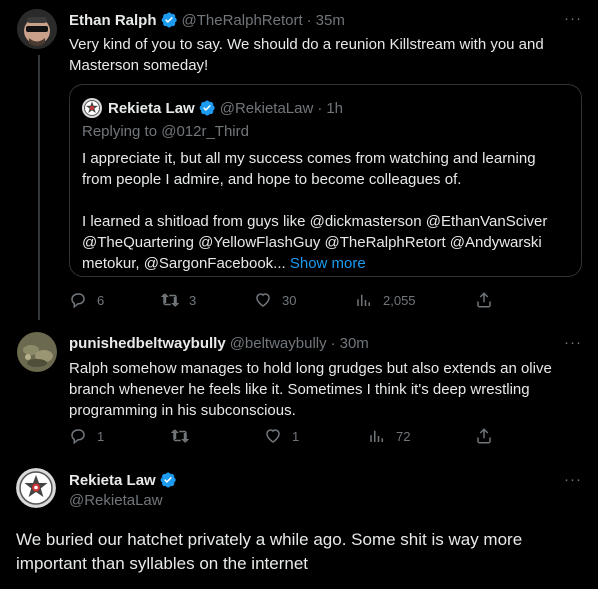 Image resolution: width=598 pixels, height=589 pixels. I want to click on timestamp: 35m, so click(330, 20).